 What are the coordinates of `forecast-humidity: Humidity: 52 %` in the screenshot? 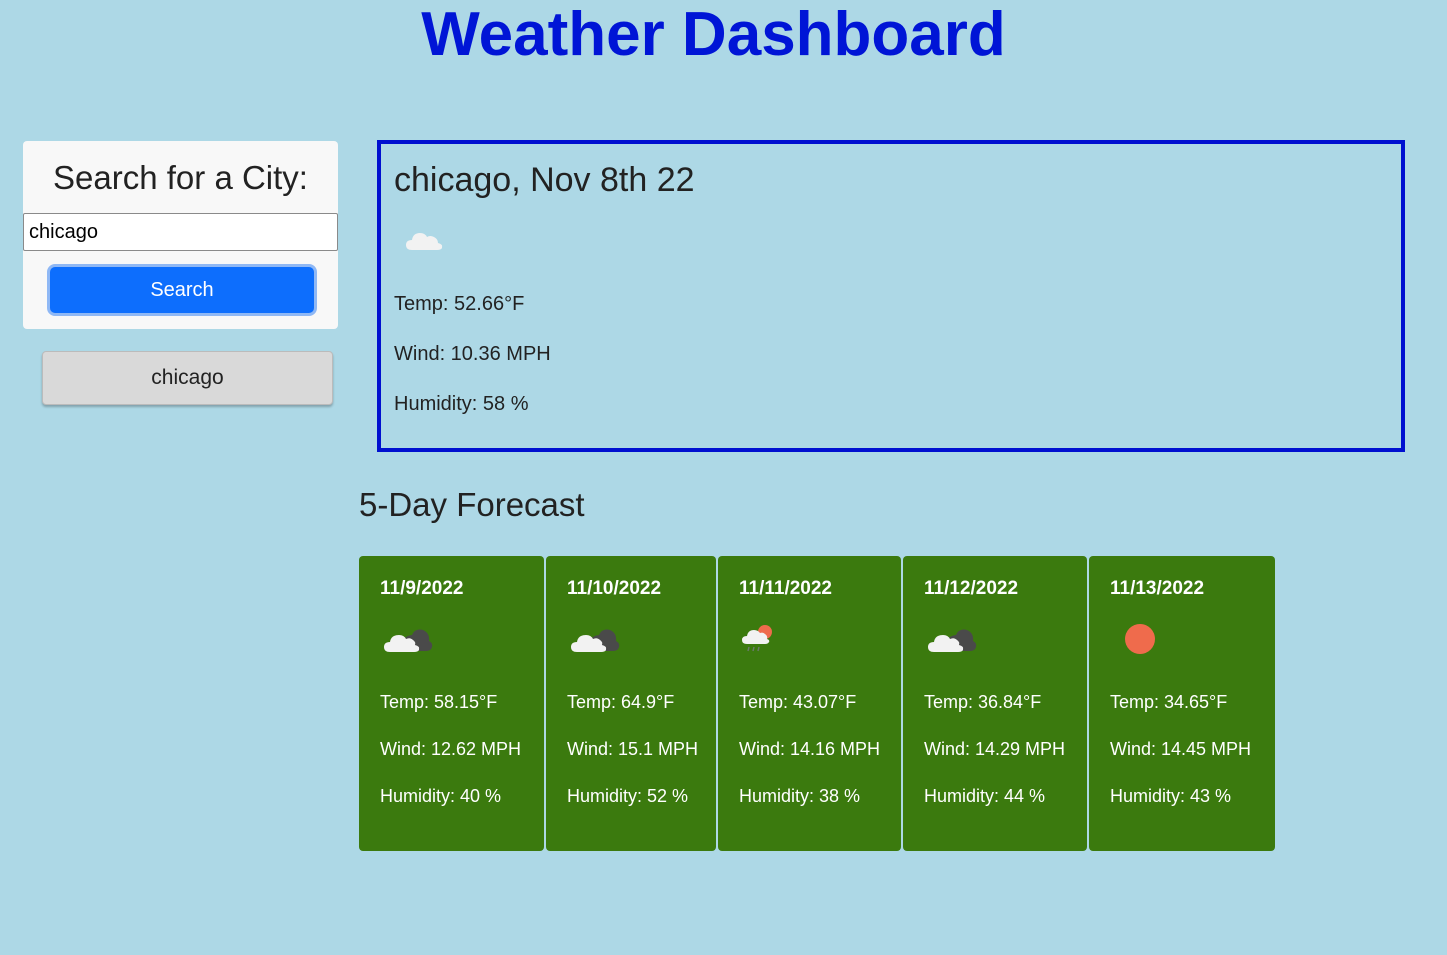 It's located at (628, 796).